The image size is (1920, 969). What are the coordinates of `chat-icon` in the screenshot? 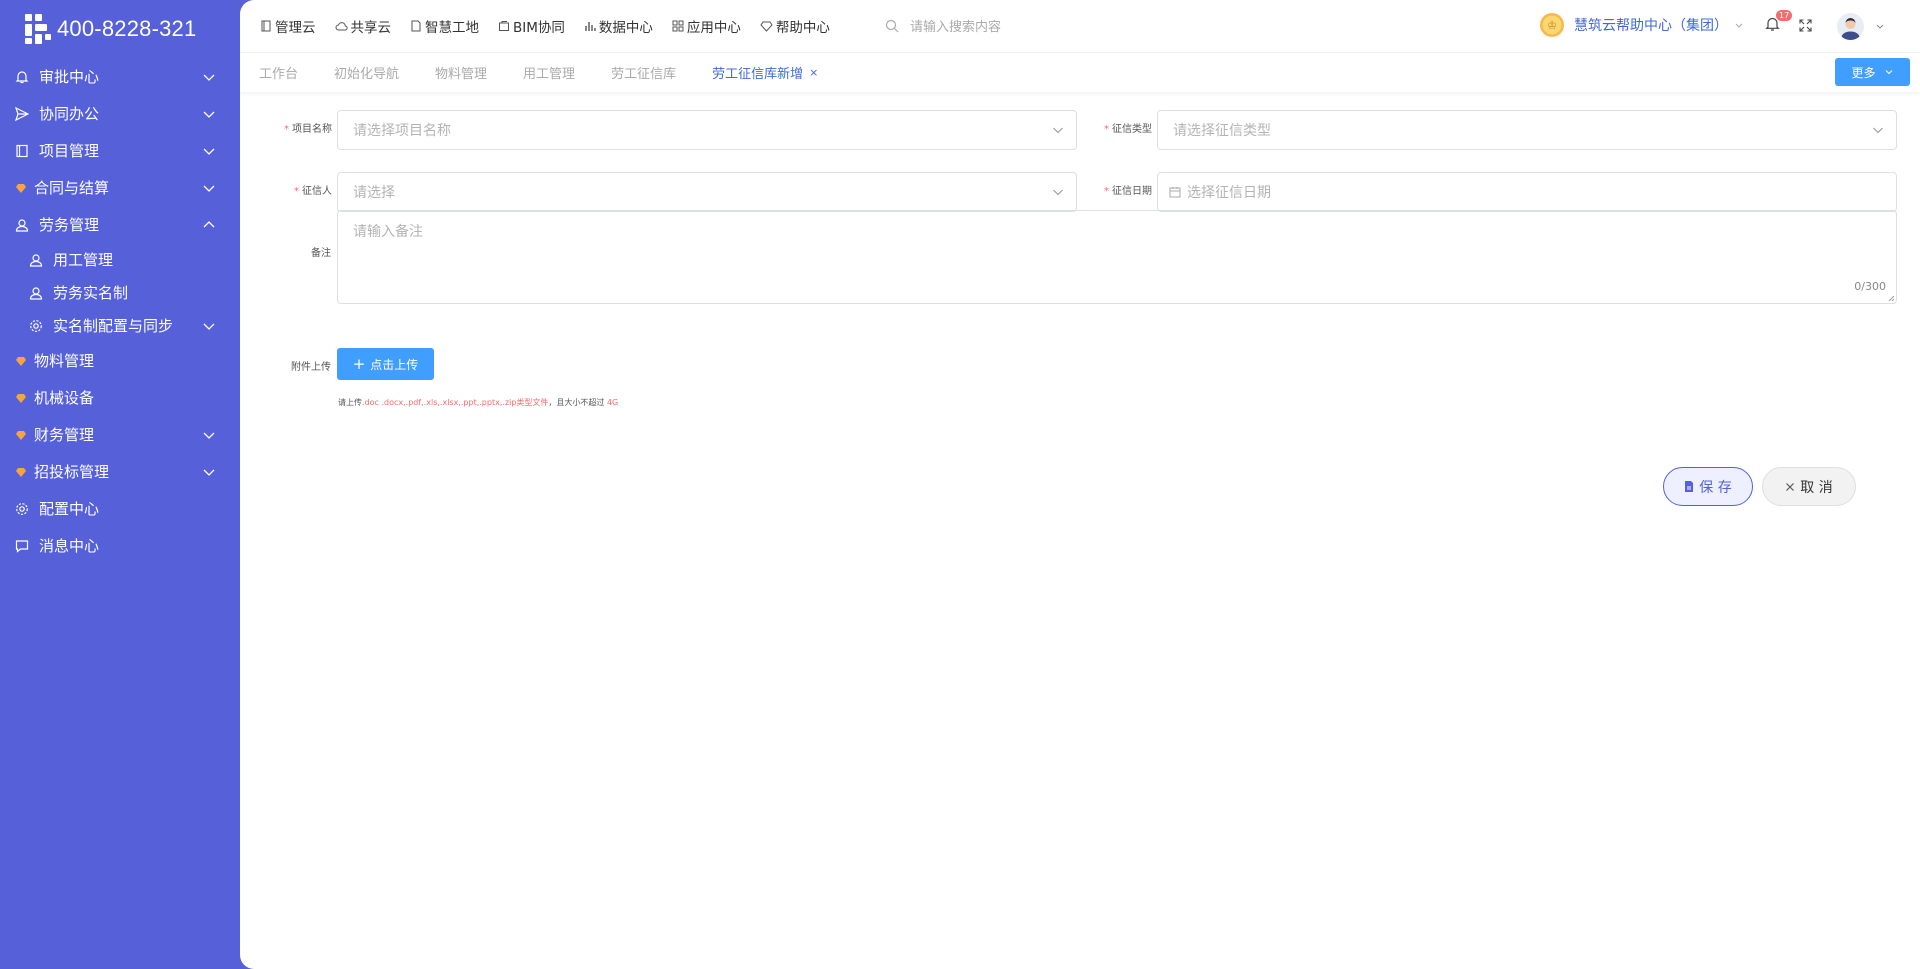 It's located at (22, 546).